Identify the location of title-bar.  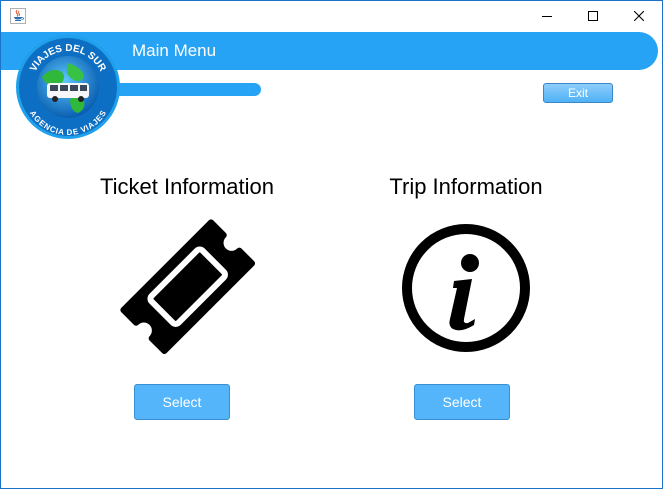
(331, 16).